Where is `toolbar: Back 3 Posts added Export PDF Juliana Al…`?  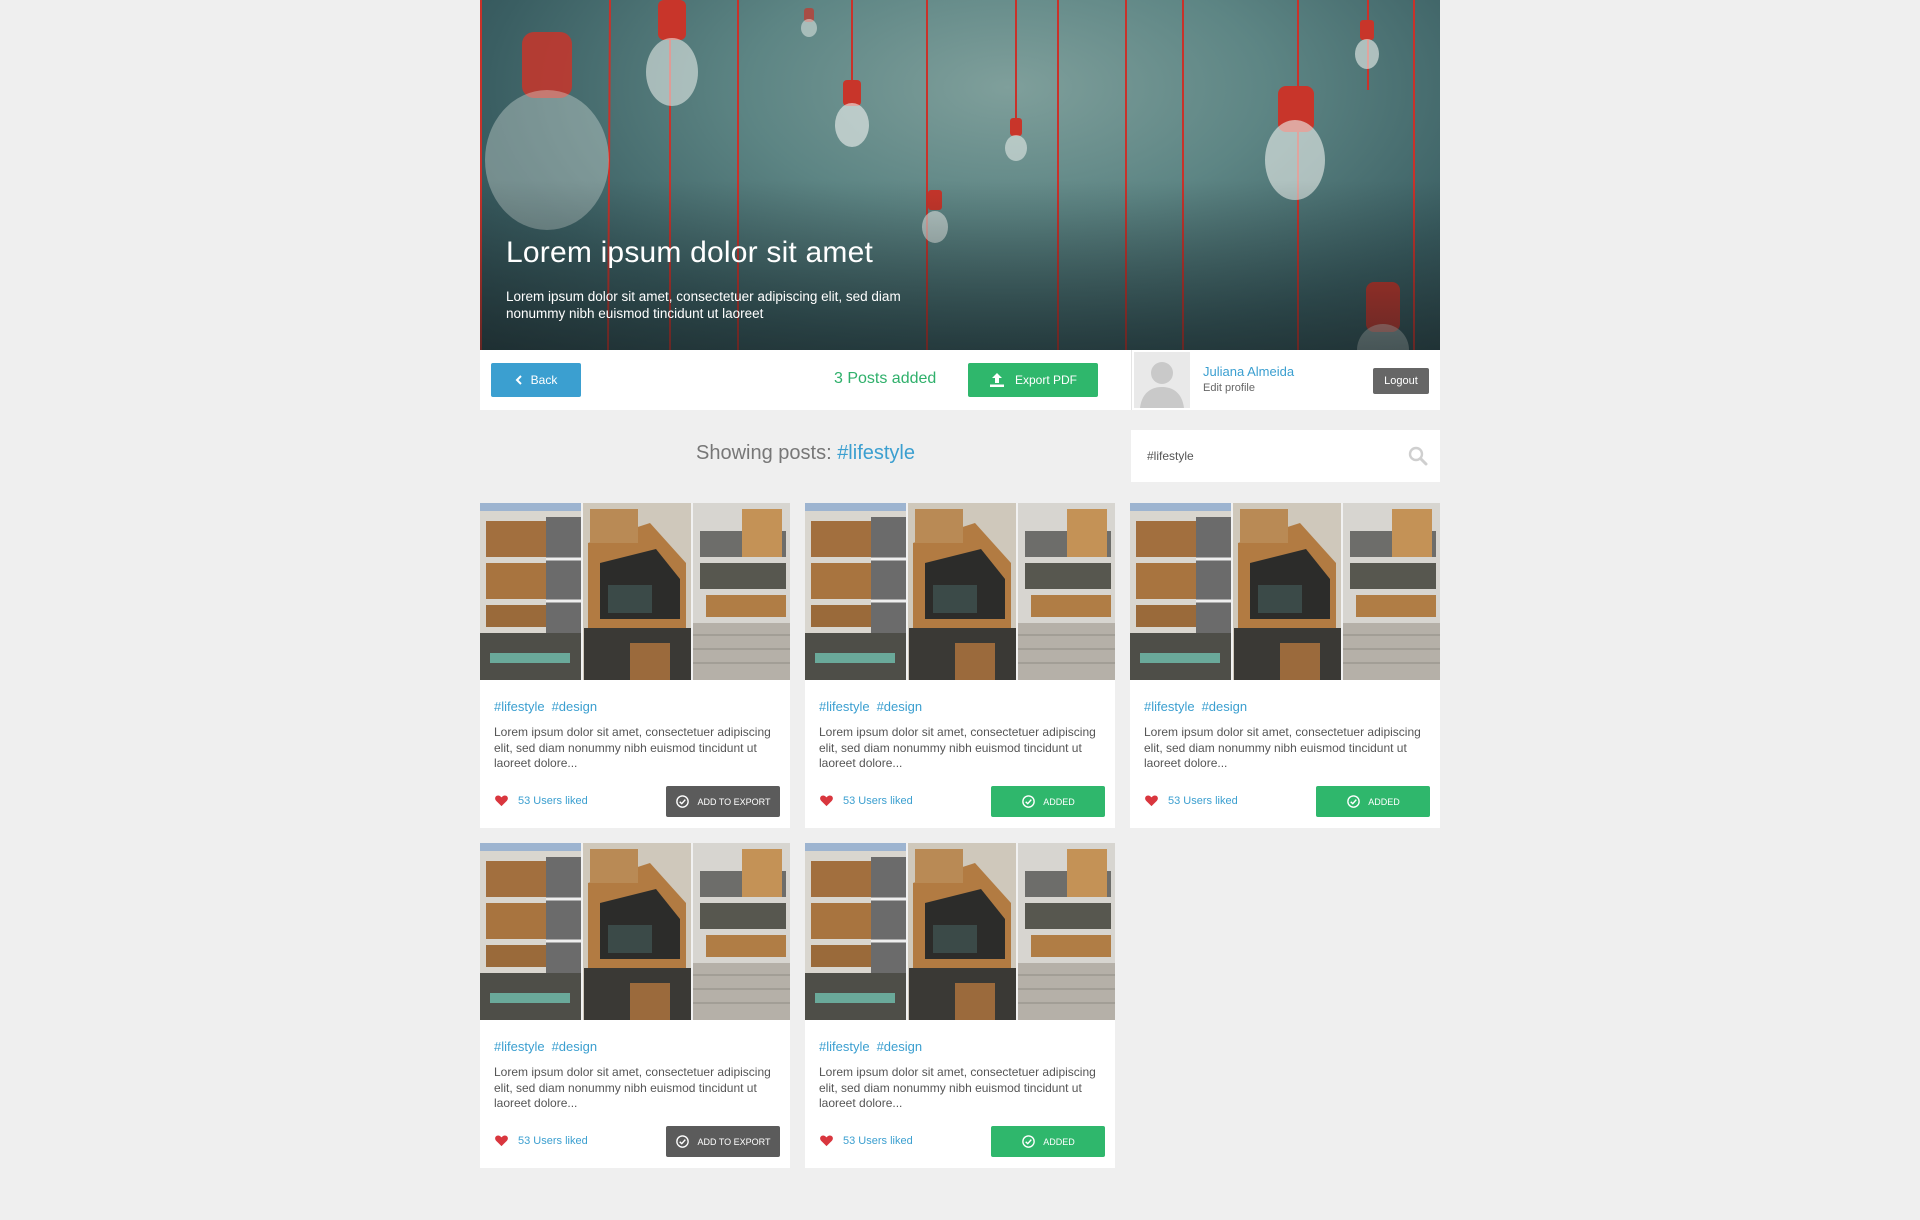
toolbar: Back 3 Posts added Export PDF Juliana Al… is located at coordinates (960, 380).